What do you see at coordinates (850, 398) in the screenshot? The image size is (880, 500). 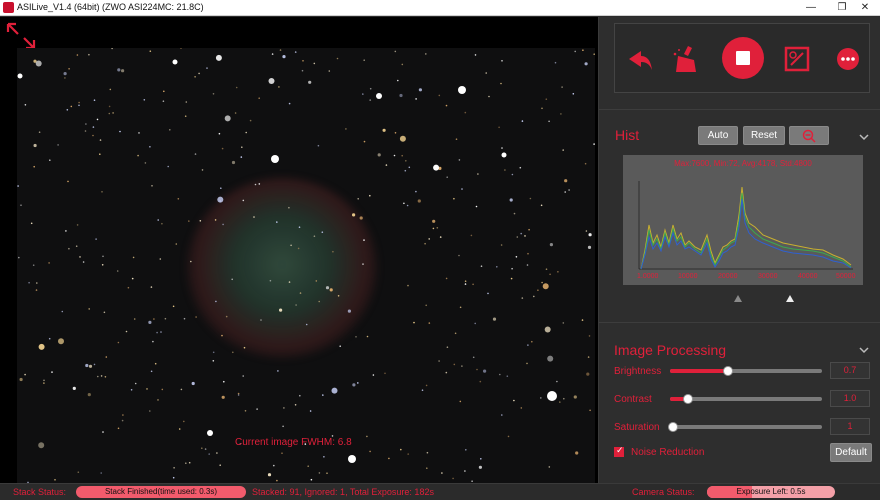 I see `contrast-value: 1.0` at bounding box center [850, 398].